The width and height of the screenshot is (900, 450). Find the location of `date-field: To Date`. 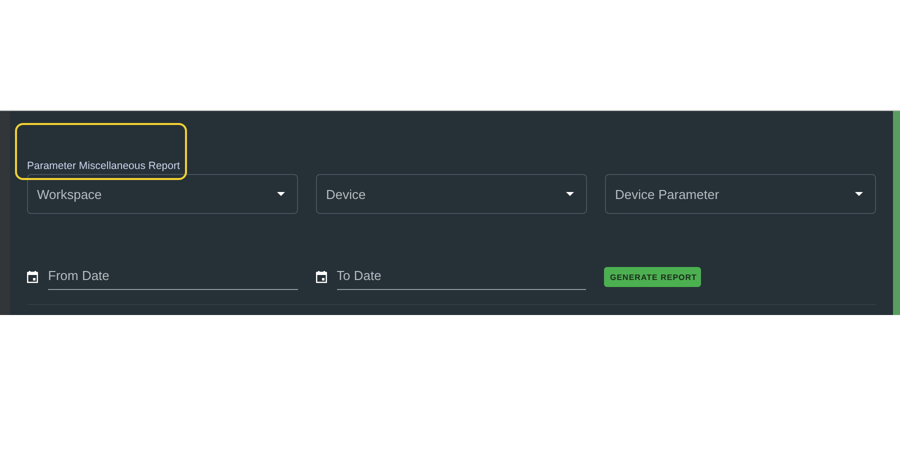

date-field: To Date is located at coordinates (461, 277).